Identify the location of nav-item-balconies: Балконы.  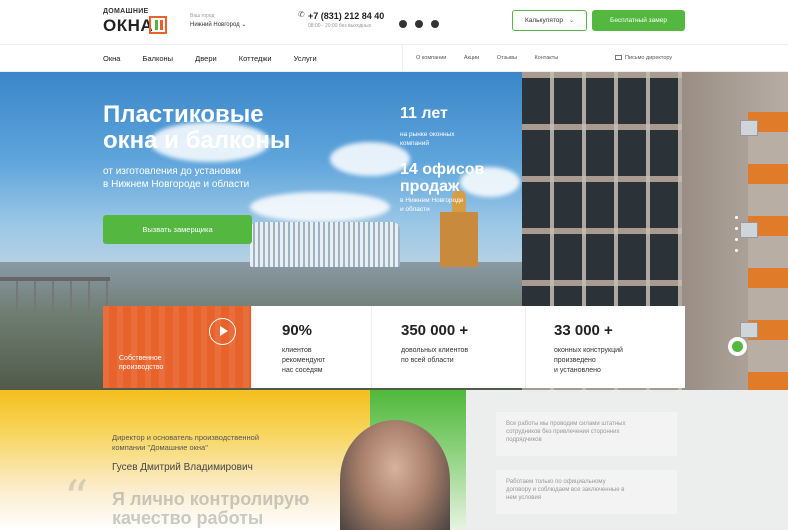
(158, 58).